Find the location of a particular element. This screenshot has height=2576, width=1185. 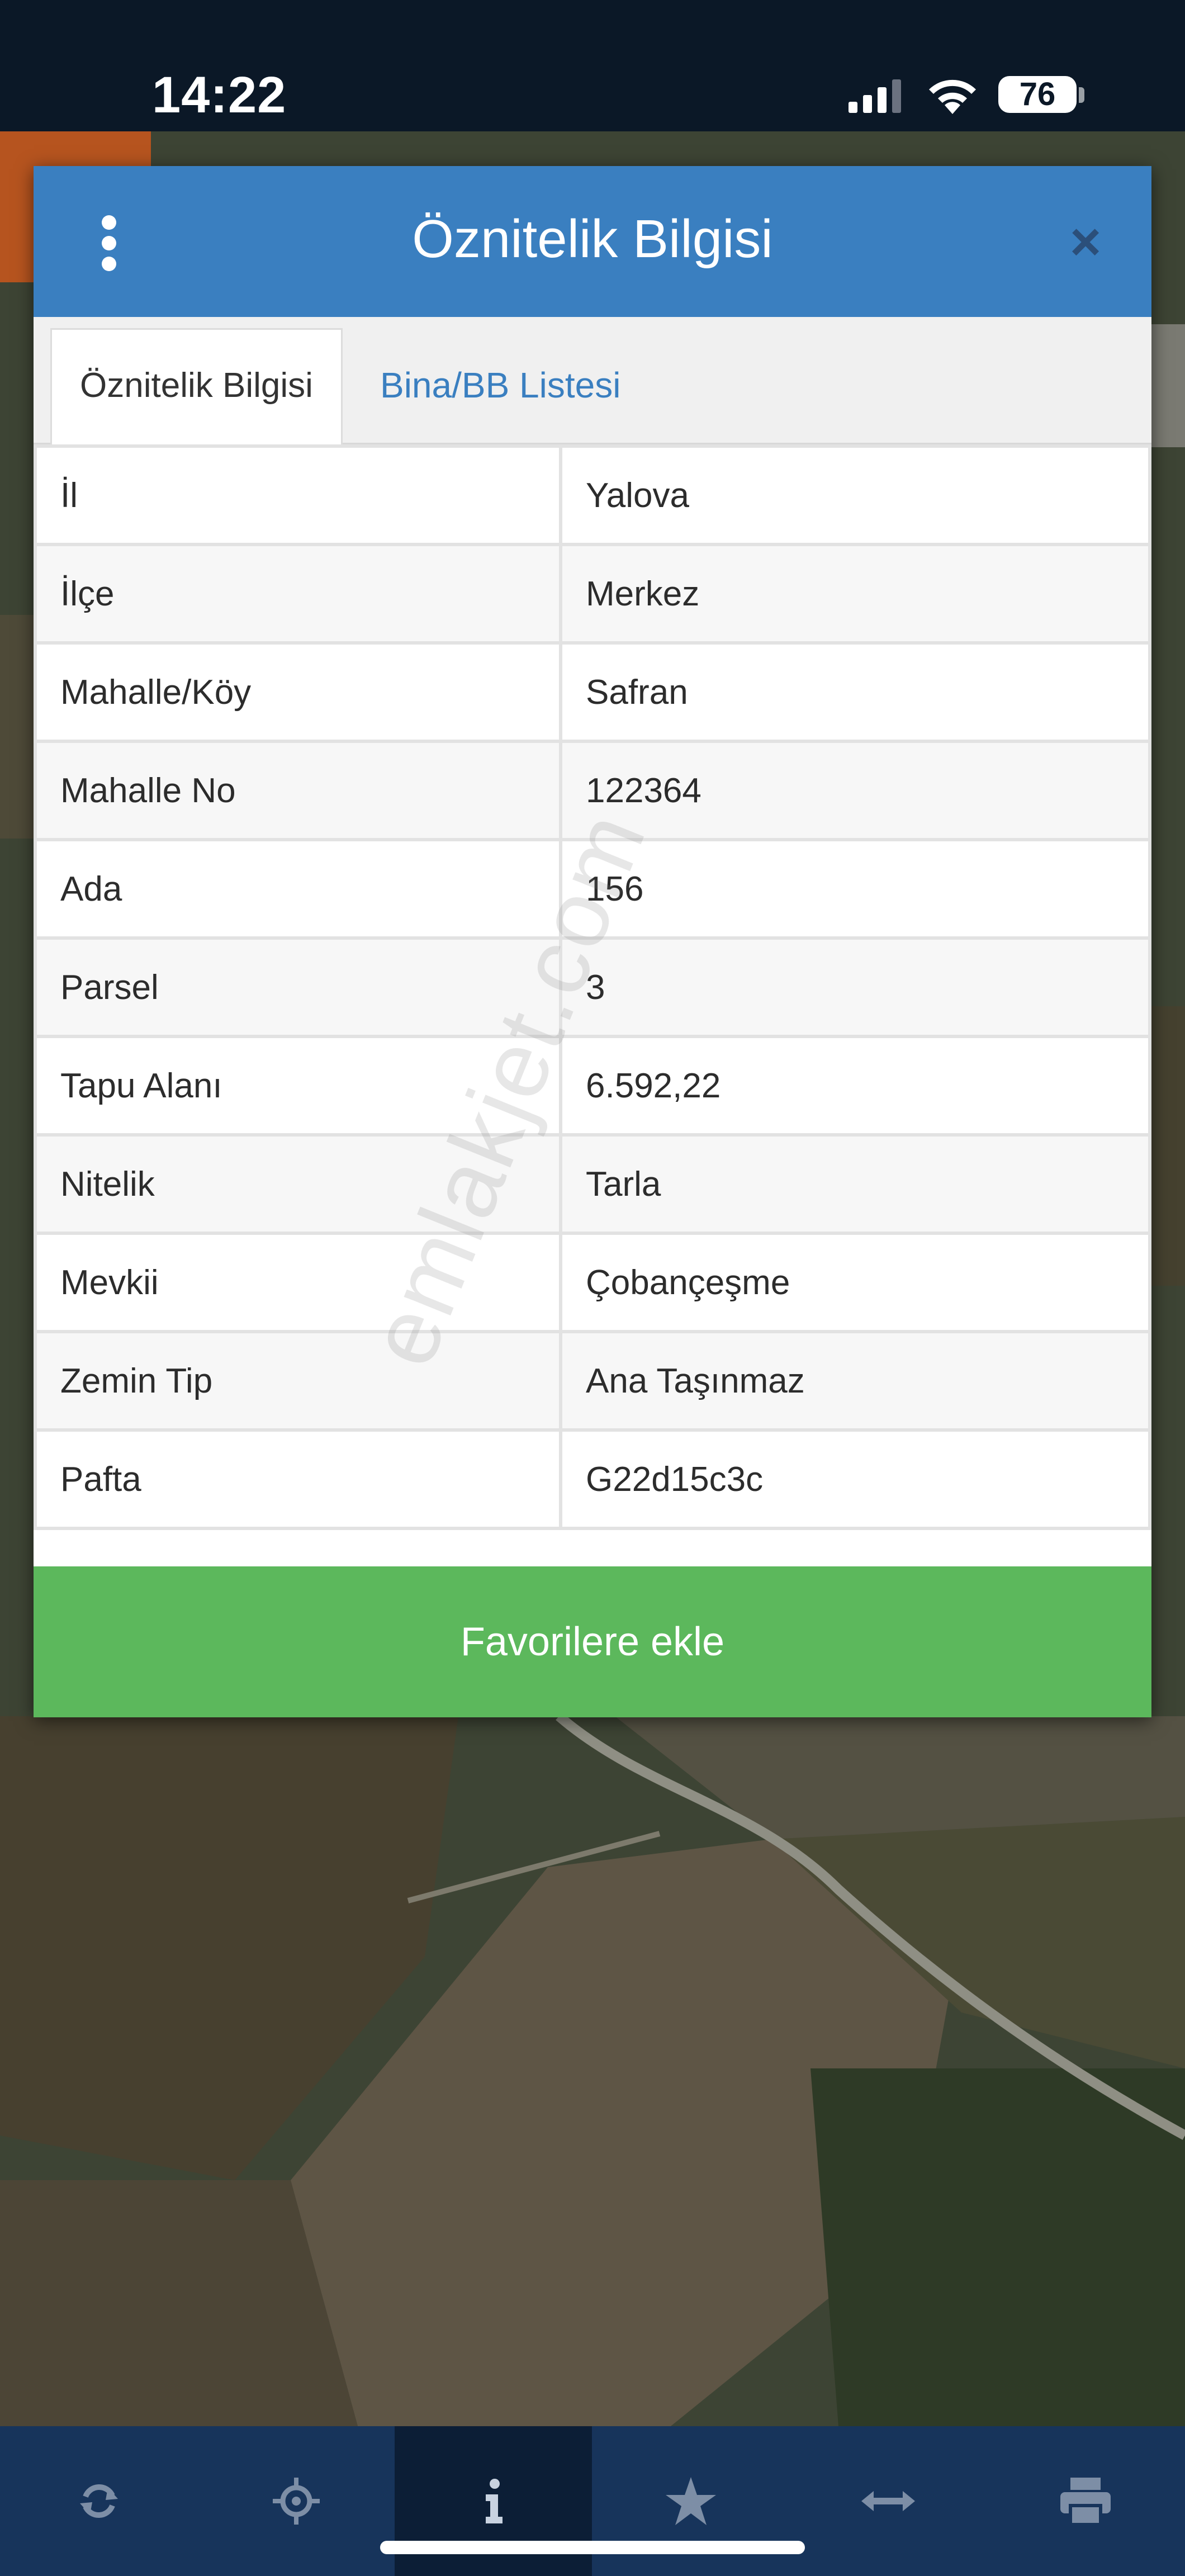

refresh-button is located at coordinates (98, 2501).